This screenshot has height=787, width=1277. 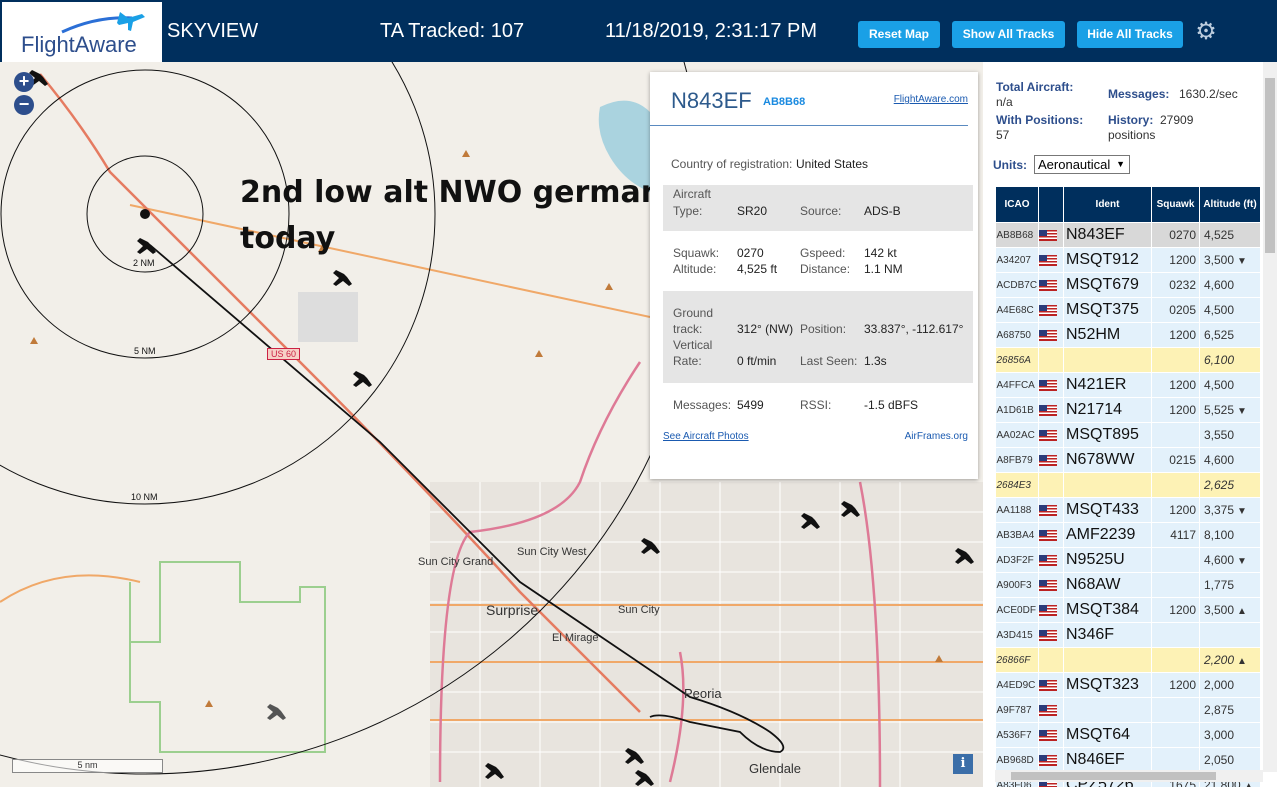 What do you see at coordinates (1128, 460) in the screenshot?
I see `table-row: A8FB79 N678WW 0215 4,600` at bounding box center [1128, 460].